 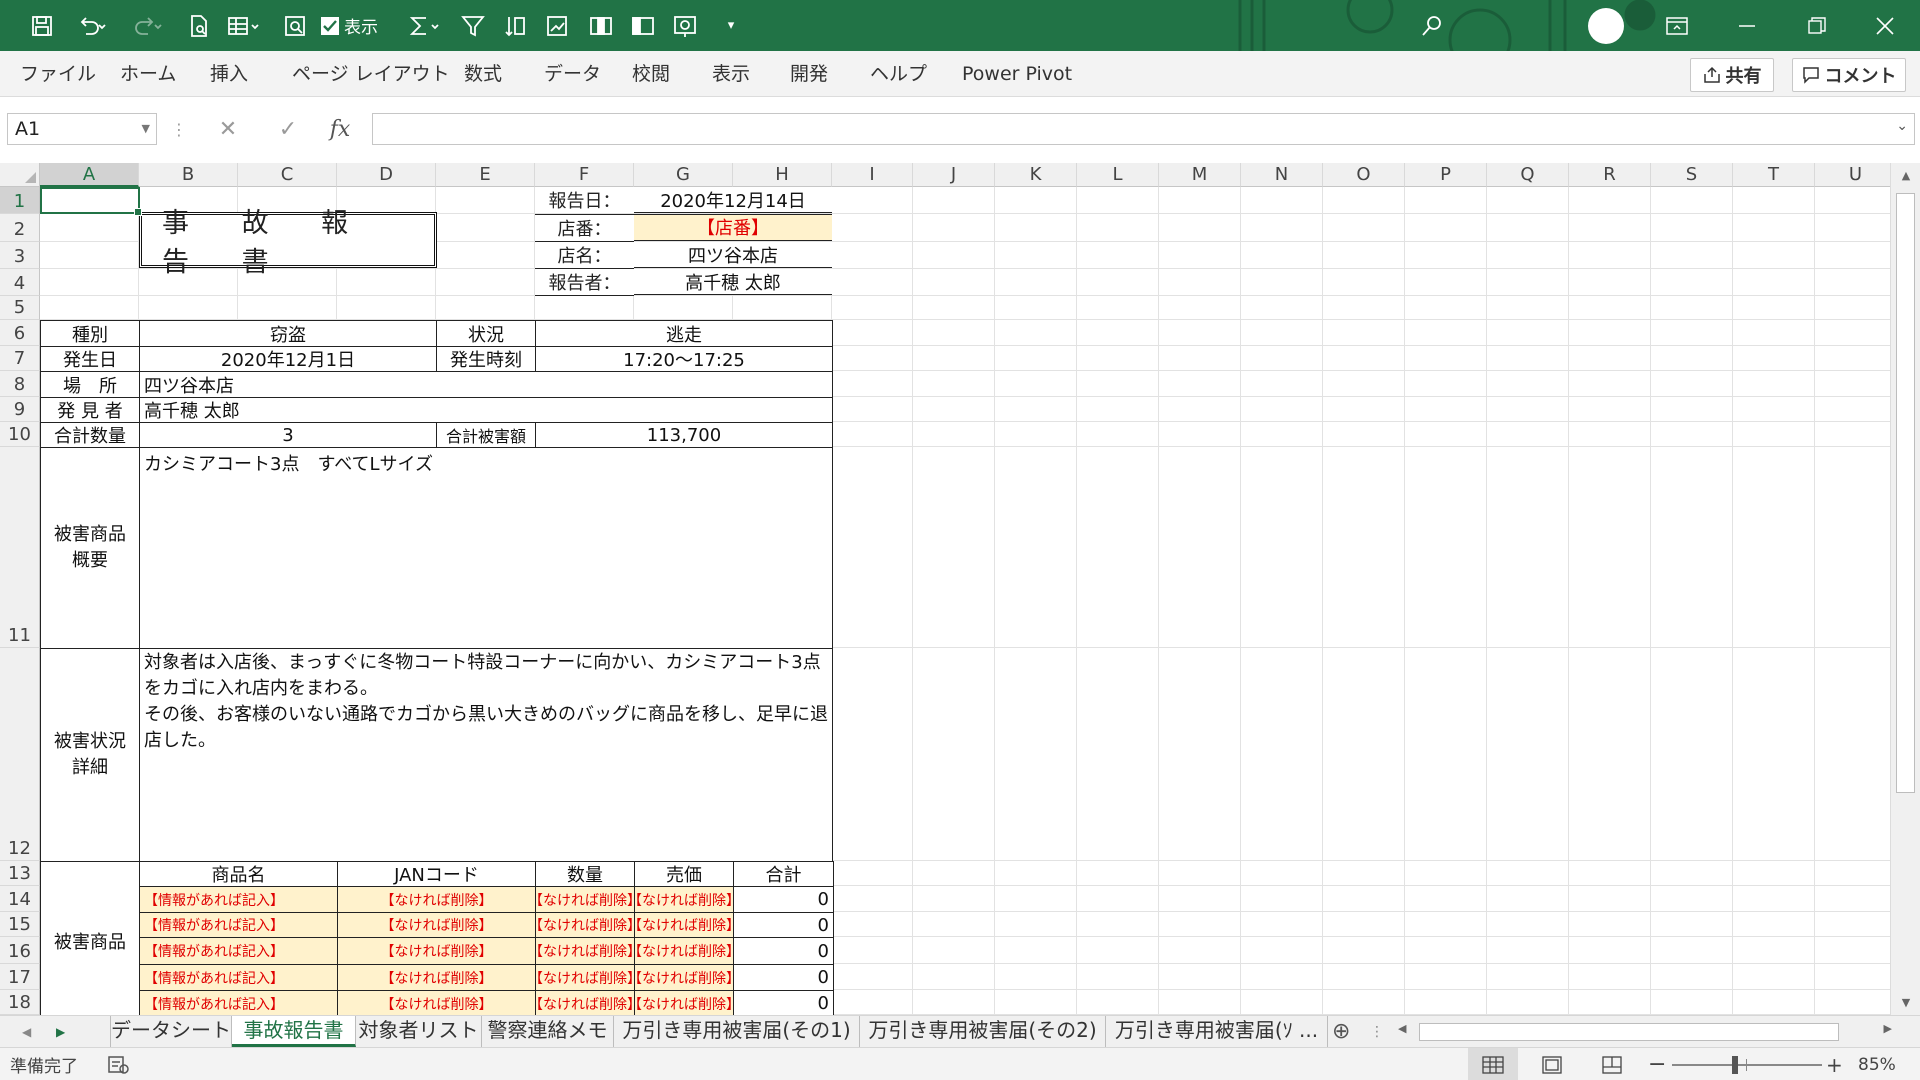 What do you see at coordinates (1885, 25) in the screenshot?
I see `close-icon` at bounding box center [1885, 25].